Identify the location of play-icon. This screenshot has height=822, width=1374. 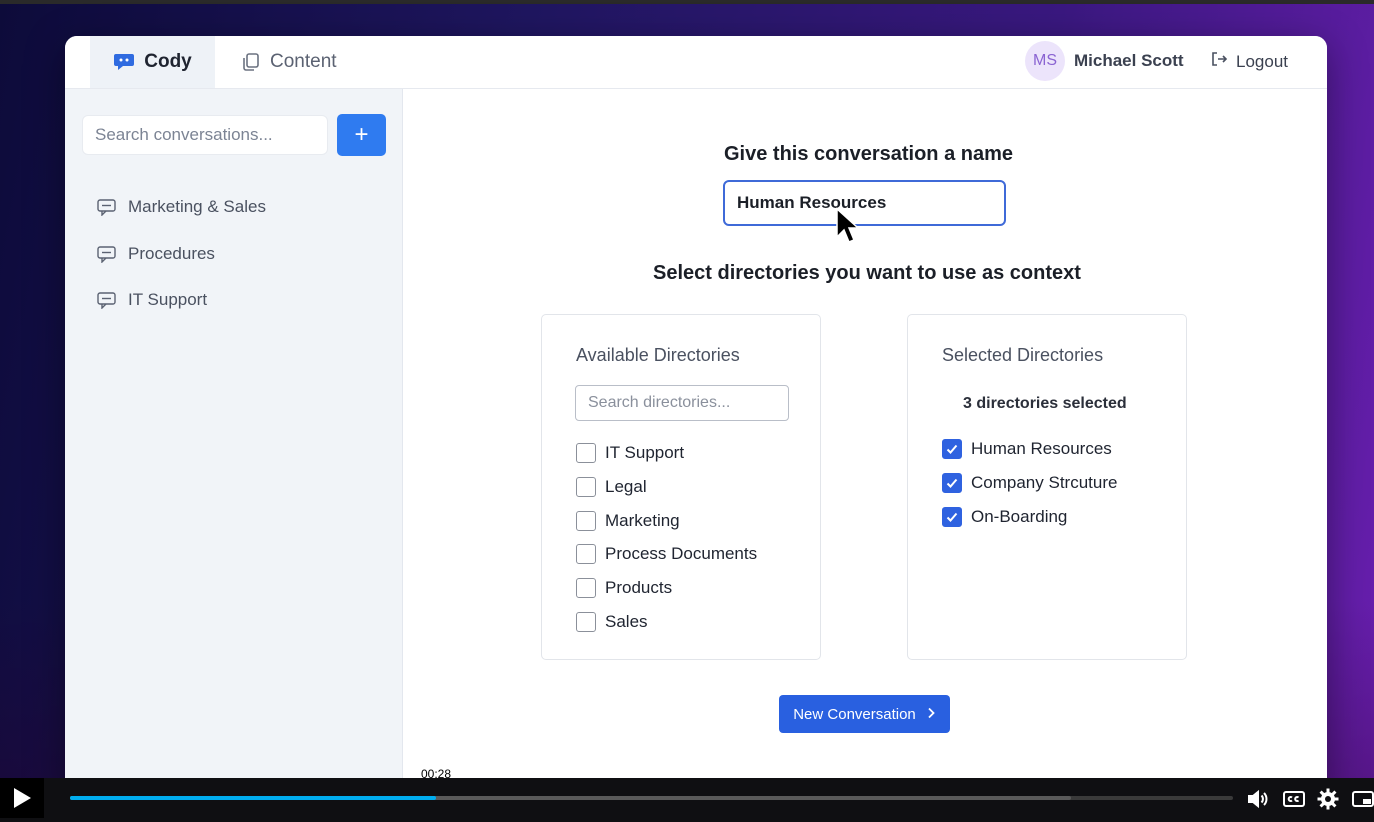
(22, 798).